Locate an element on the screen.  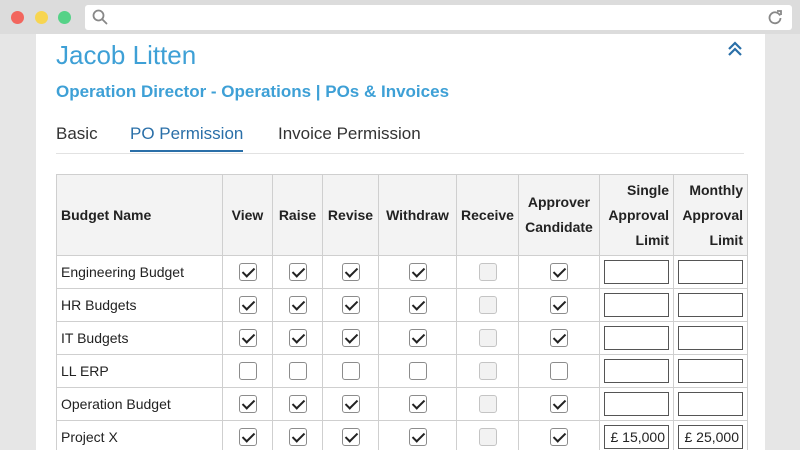
table-row: LL ERP is located at coordinates (402, 371).